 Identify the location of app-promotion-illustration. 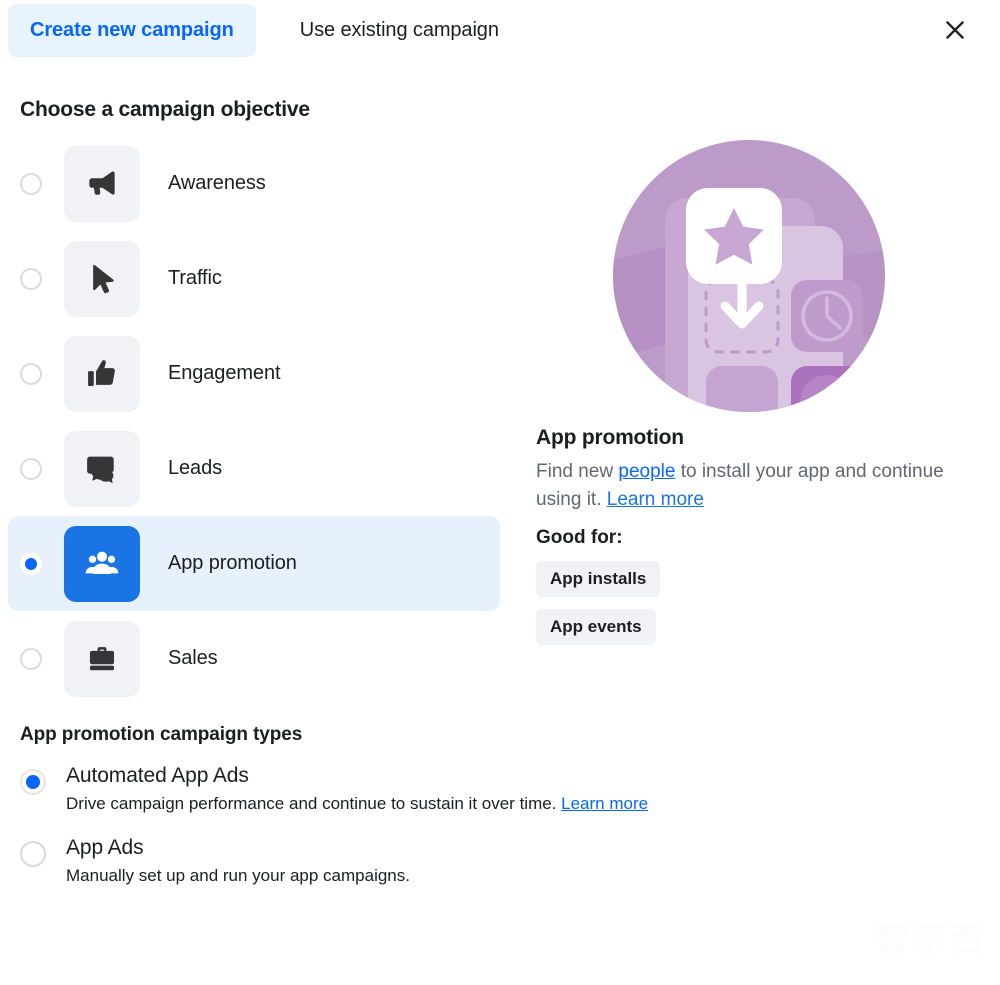
(749, 276).